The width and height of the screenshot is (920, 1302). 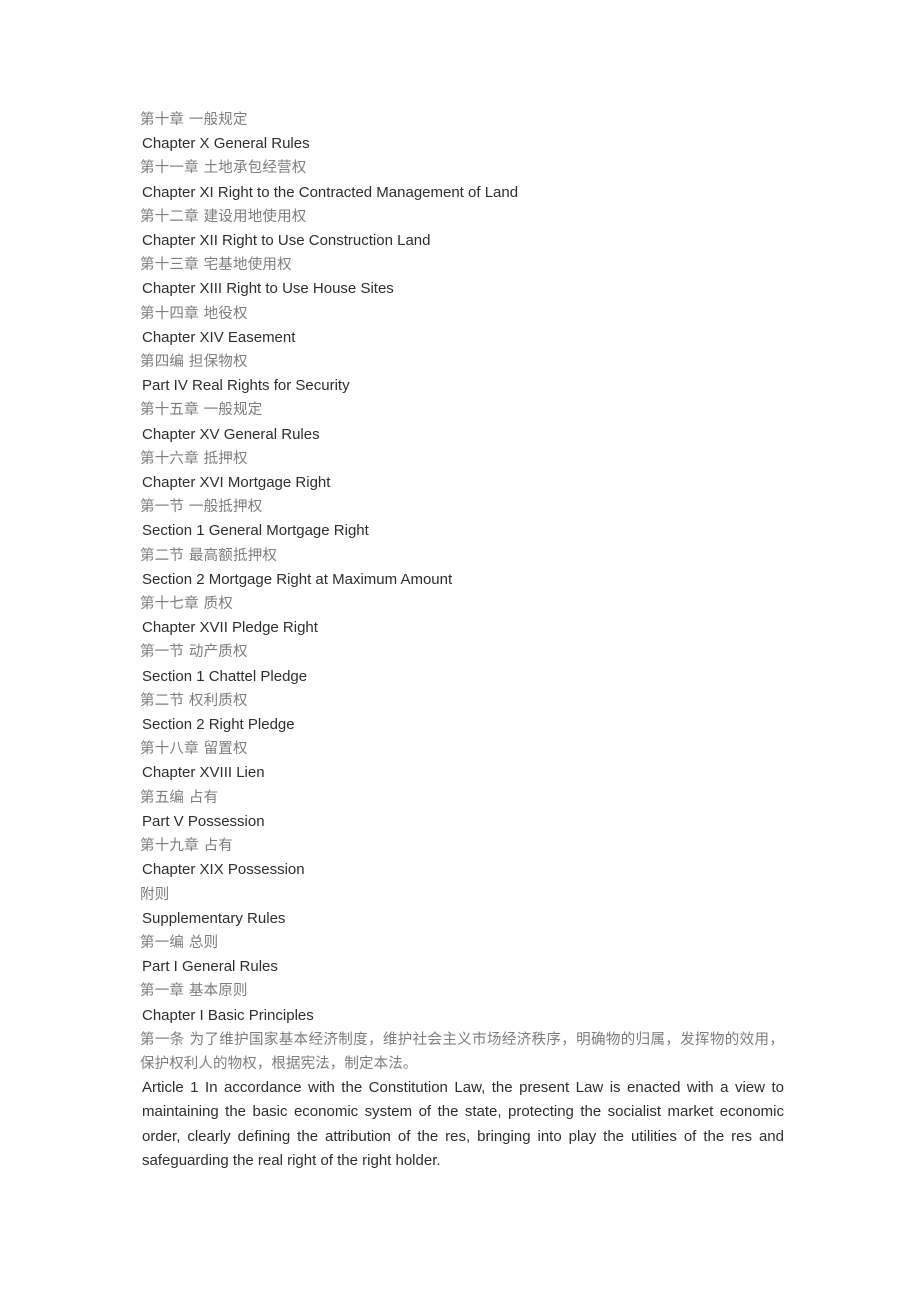 What do you see at coordinates (194, 120) in the screenshot?
I see `toc-line: 第十章 一般规定` at bounding box center [194, 120].